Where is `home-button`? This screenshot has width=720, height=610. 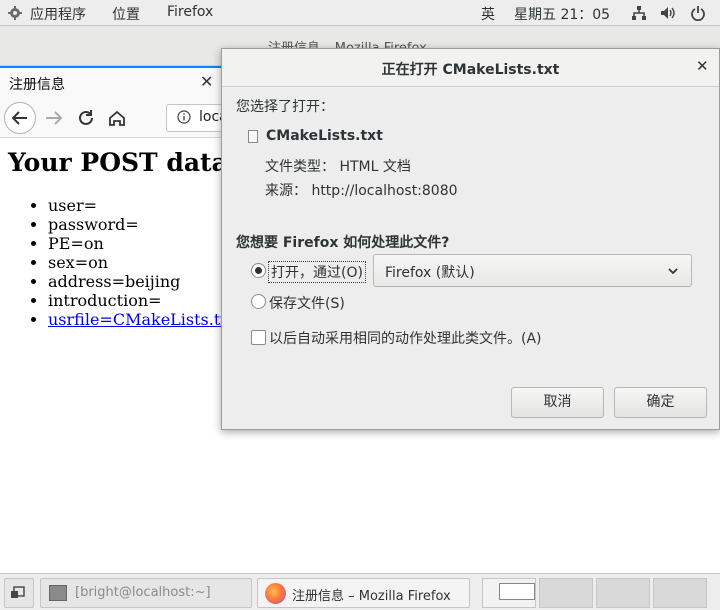 home-button is located at coordinates (117, 118).